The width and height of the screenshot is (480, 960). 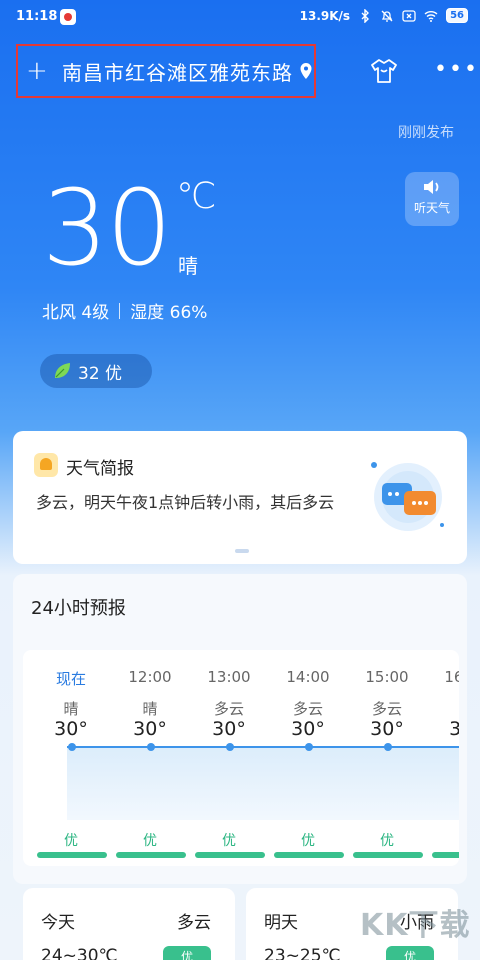 I want to click on watermark: KK下载, so click(x=415, y=925).